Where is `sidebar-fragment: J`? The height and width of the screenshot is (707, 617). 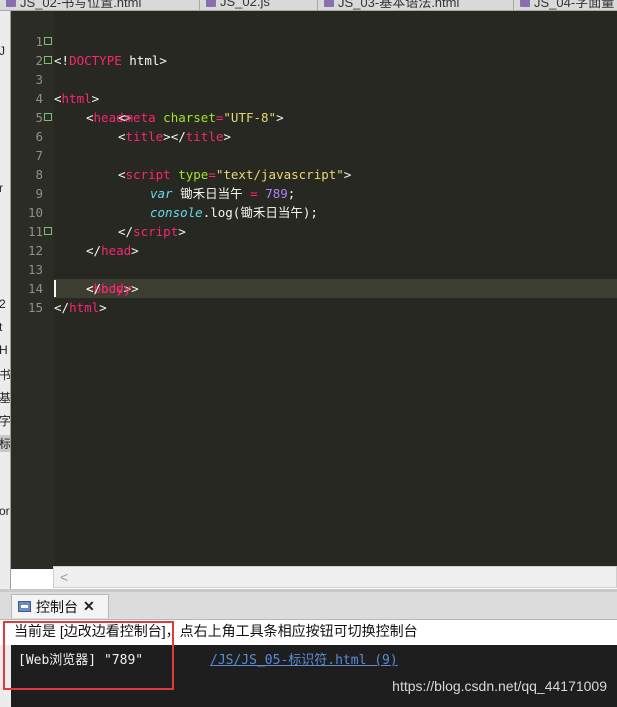 sidebar-fragment: J is located at coordinates (2, 51).